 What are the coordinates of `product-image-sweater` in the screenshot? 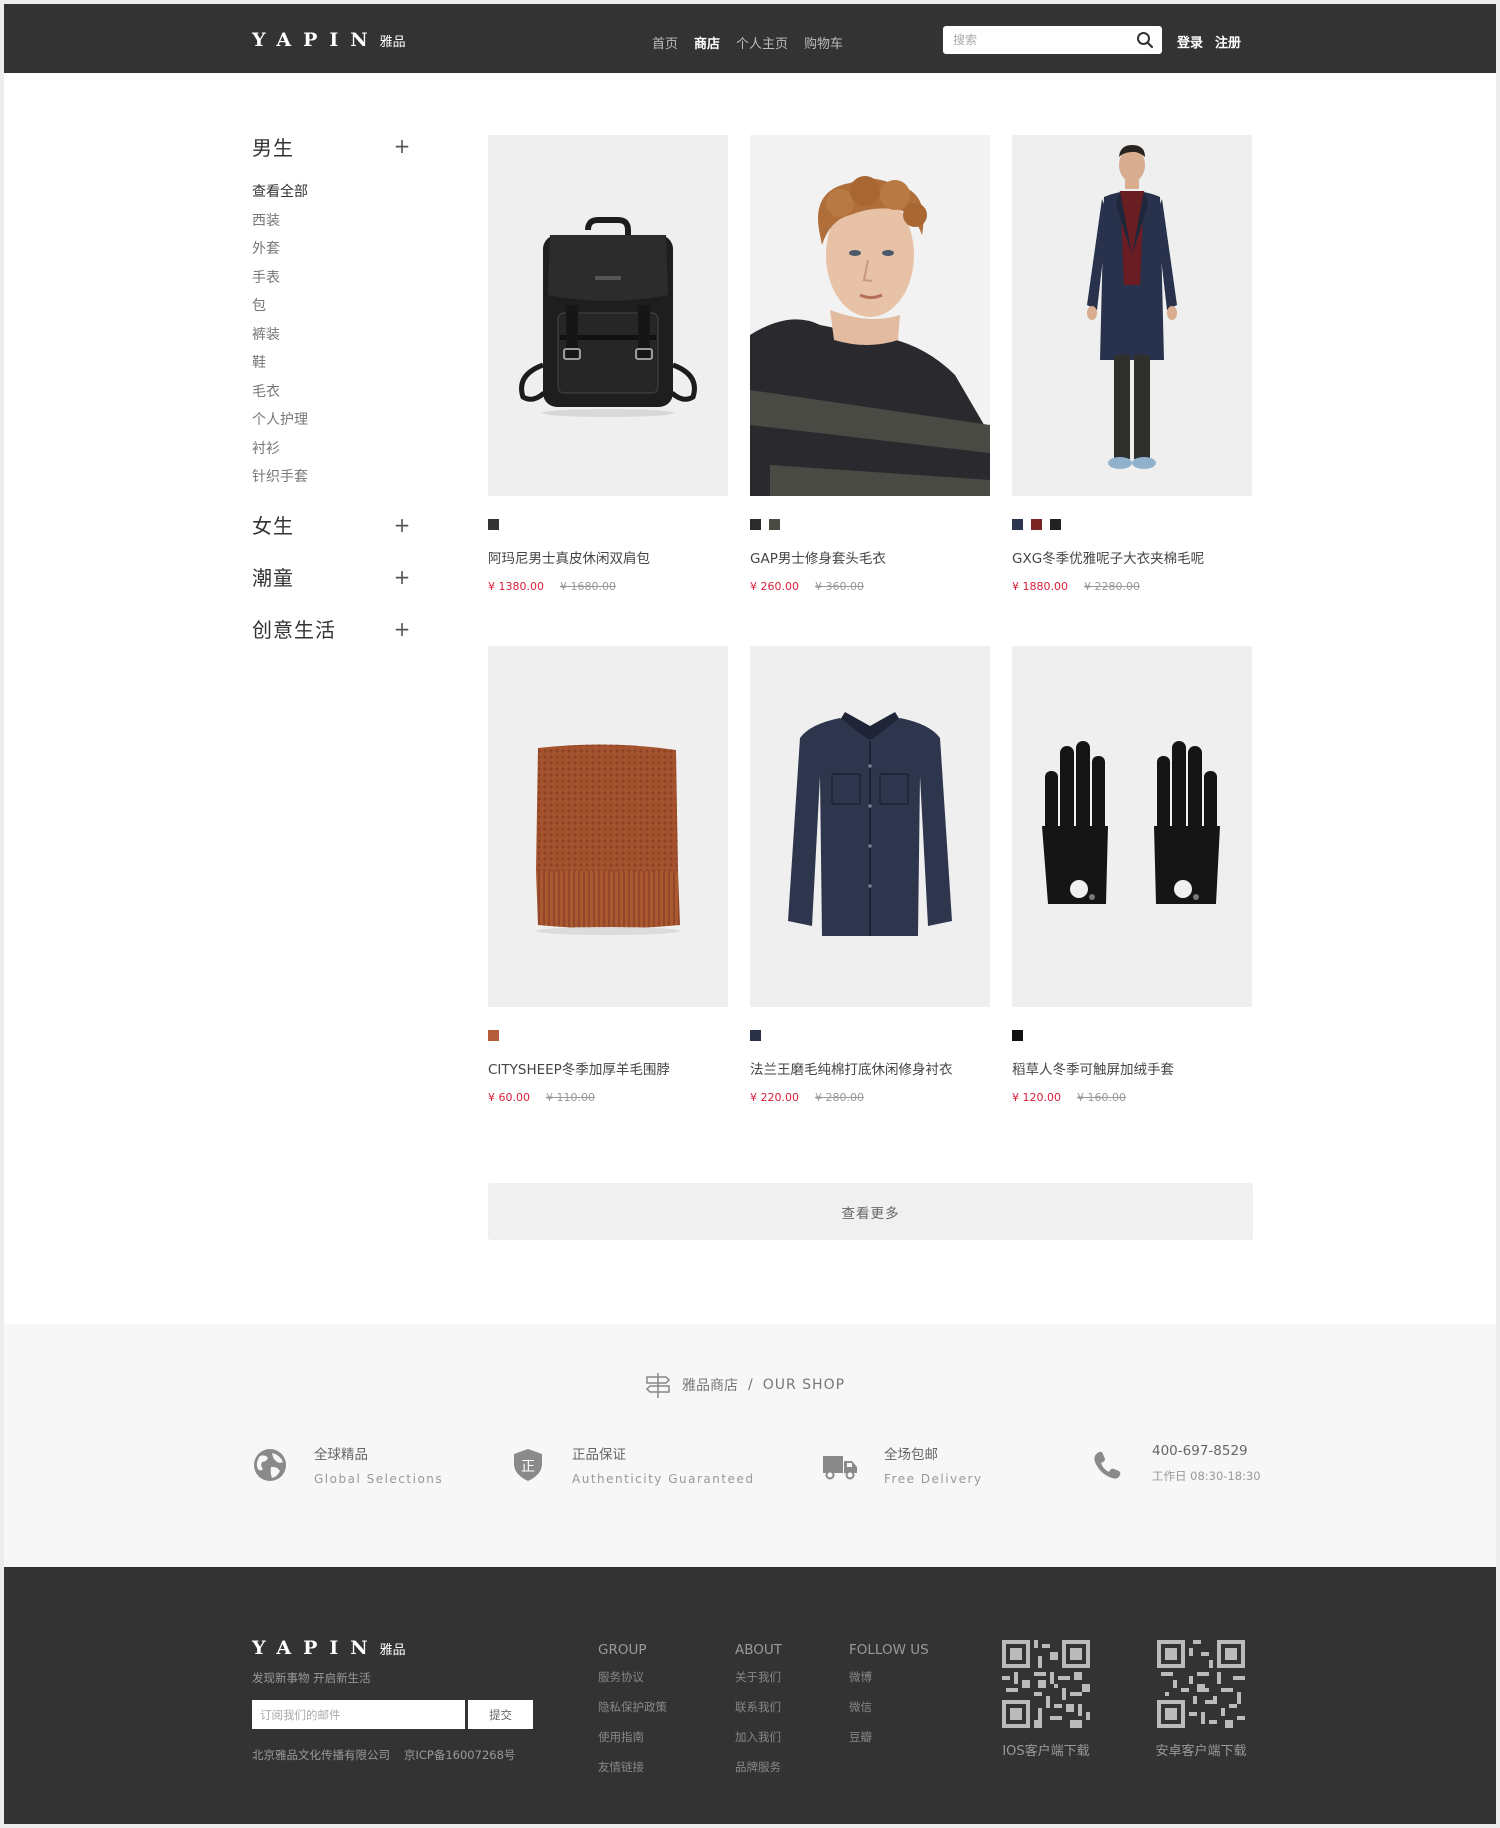 It's located at (870, 315).